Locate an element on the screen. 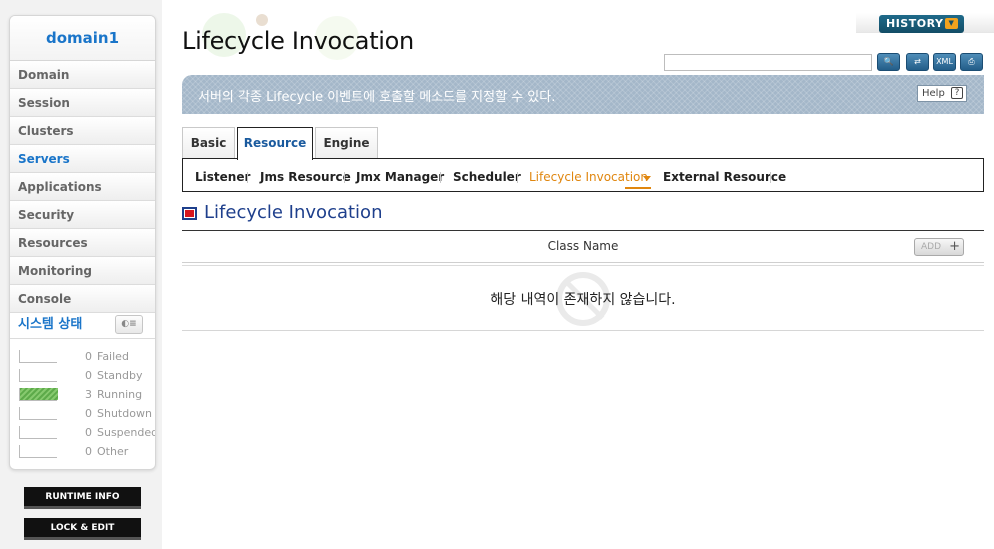  sidebar-item-resources: Resources is located at coordinates (82, 243).